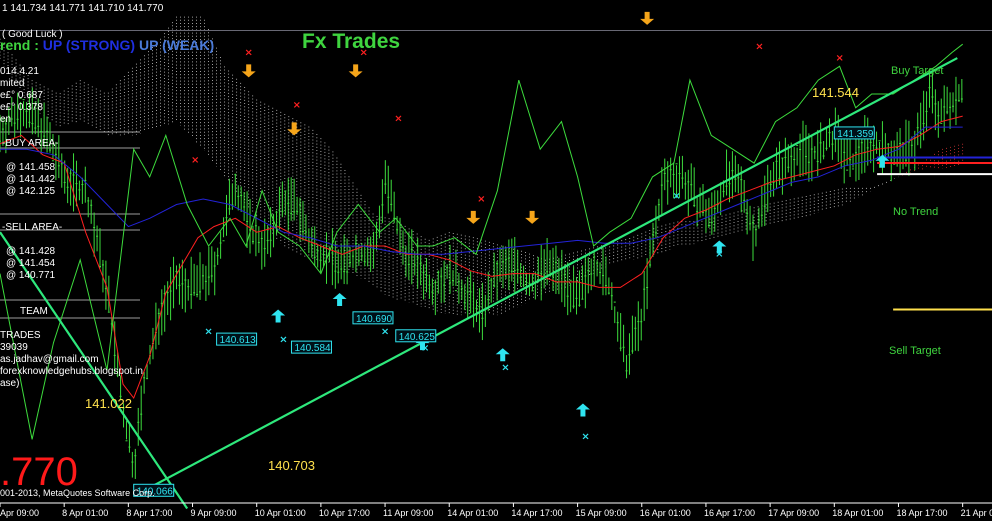 The image size is (992, 521). What do you see at coordinates (31, 263) in the screenshot?
I see `sell-level-2: @ 141.454` at bounding box center [31, 263].